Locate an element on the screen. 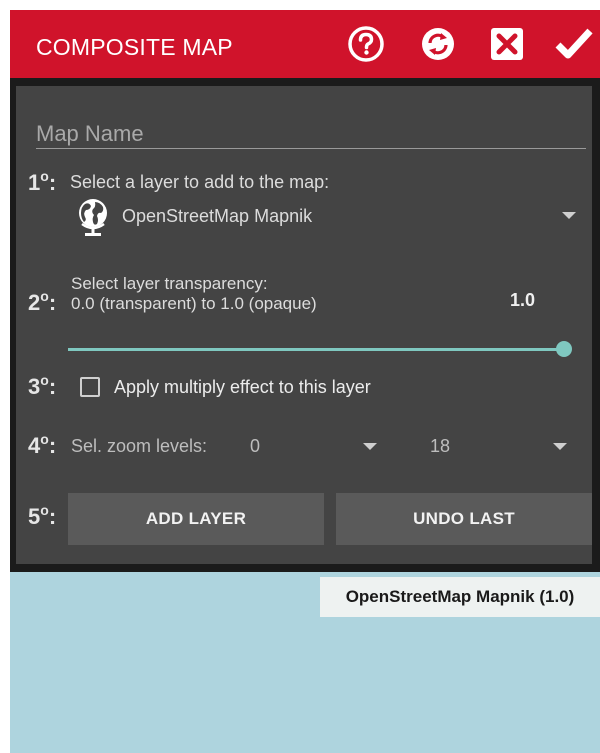 The height and width of the screenshot is (753, 600). zoom-levels-label: Sel. zoom levels: is located at coordinates (139, 446).